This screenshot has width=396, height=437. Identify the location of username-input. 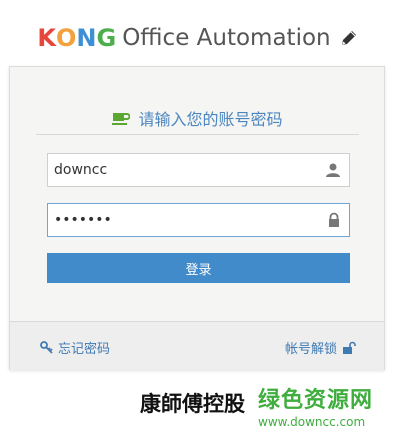
(178, 170).